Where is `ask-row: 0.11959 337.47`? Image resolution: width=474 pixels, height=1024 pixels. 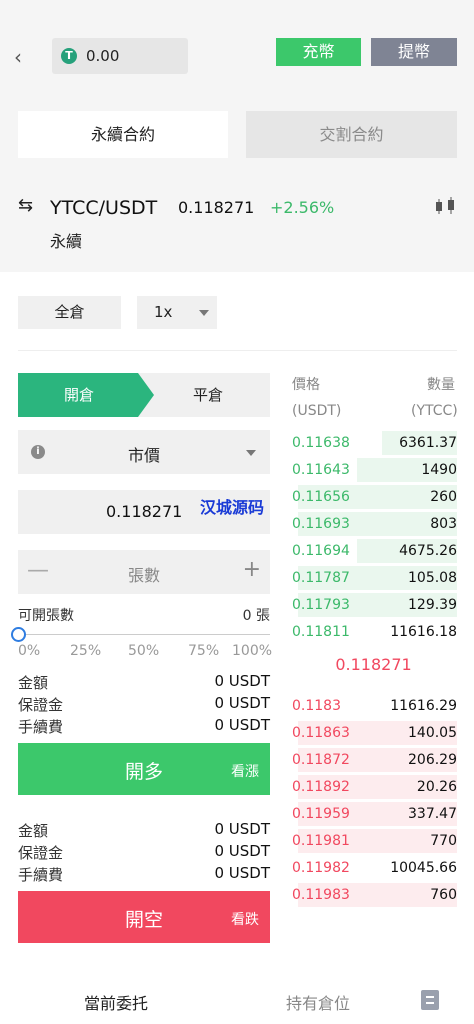
ask-row: 0.11959 337.47 is located at coordinates (373, 815).